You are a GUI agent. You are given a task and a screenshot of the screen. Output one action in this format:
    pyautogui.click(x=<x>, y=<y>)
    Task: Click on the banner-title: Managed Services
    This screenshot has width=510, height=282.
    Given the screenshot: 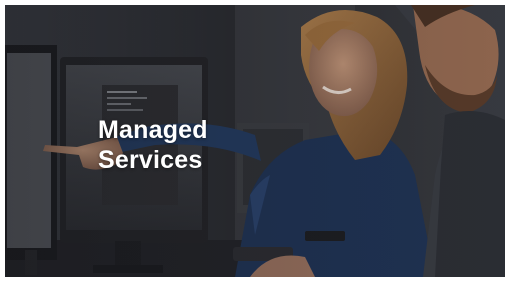 What is the action you would take?
    pyautogui.click(x=153, y=145)
    